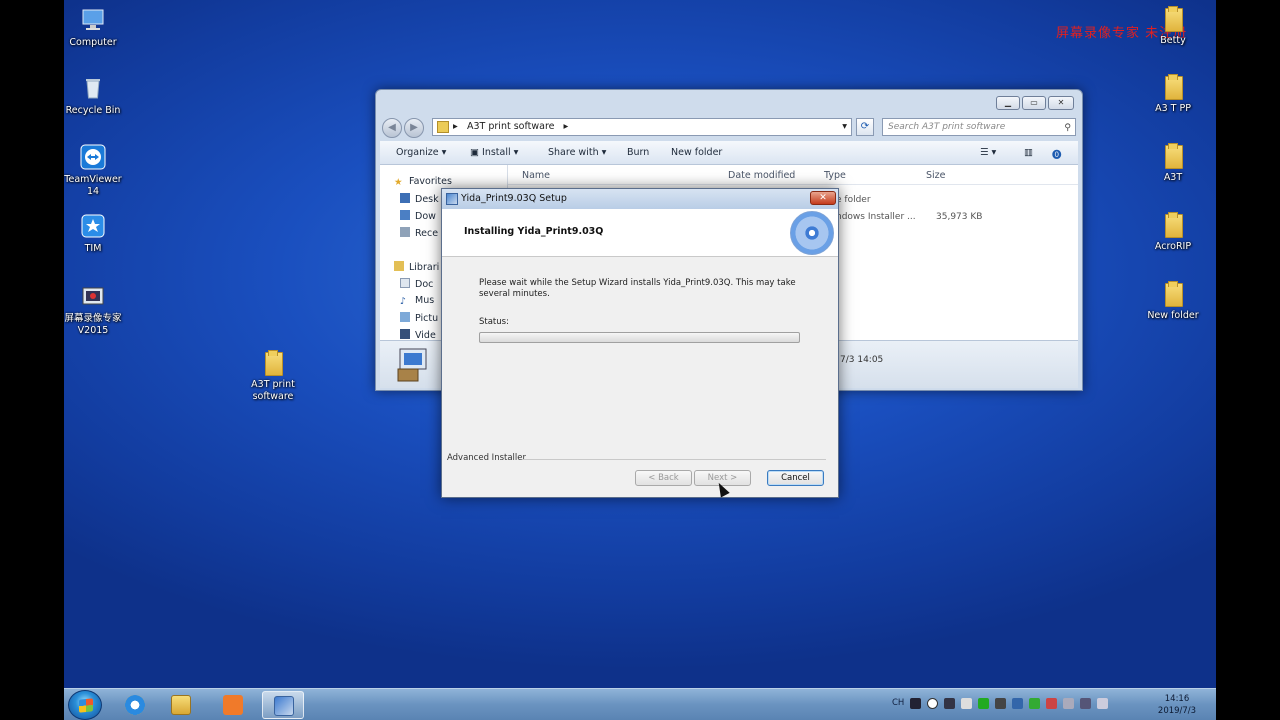 Image resolution: width=1280 pixels, height=720 pixels. I want to click on column-headers: Name Date modified Type Size, so click(793, 175).